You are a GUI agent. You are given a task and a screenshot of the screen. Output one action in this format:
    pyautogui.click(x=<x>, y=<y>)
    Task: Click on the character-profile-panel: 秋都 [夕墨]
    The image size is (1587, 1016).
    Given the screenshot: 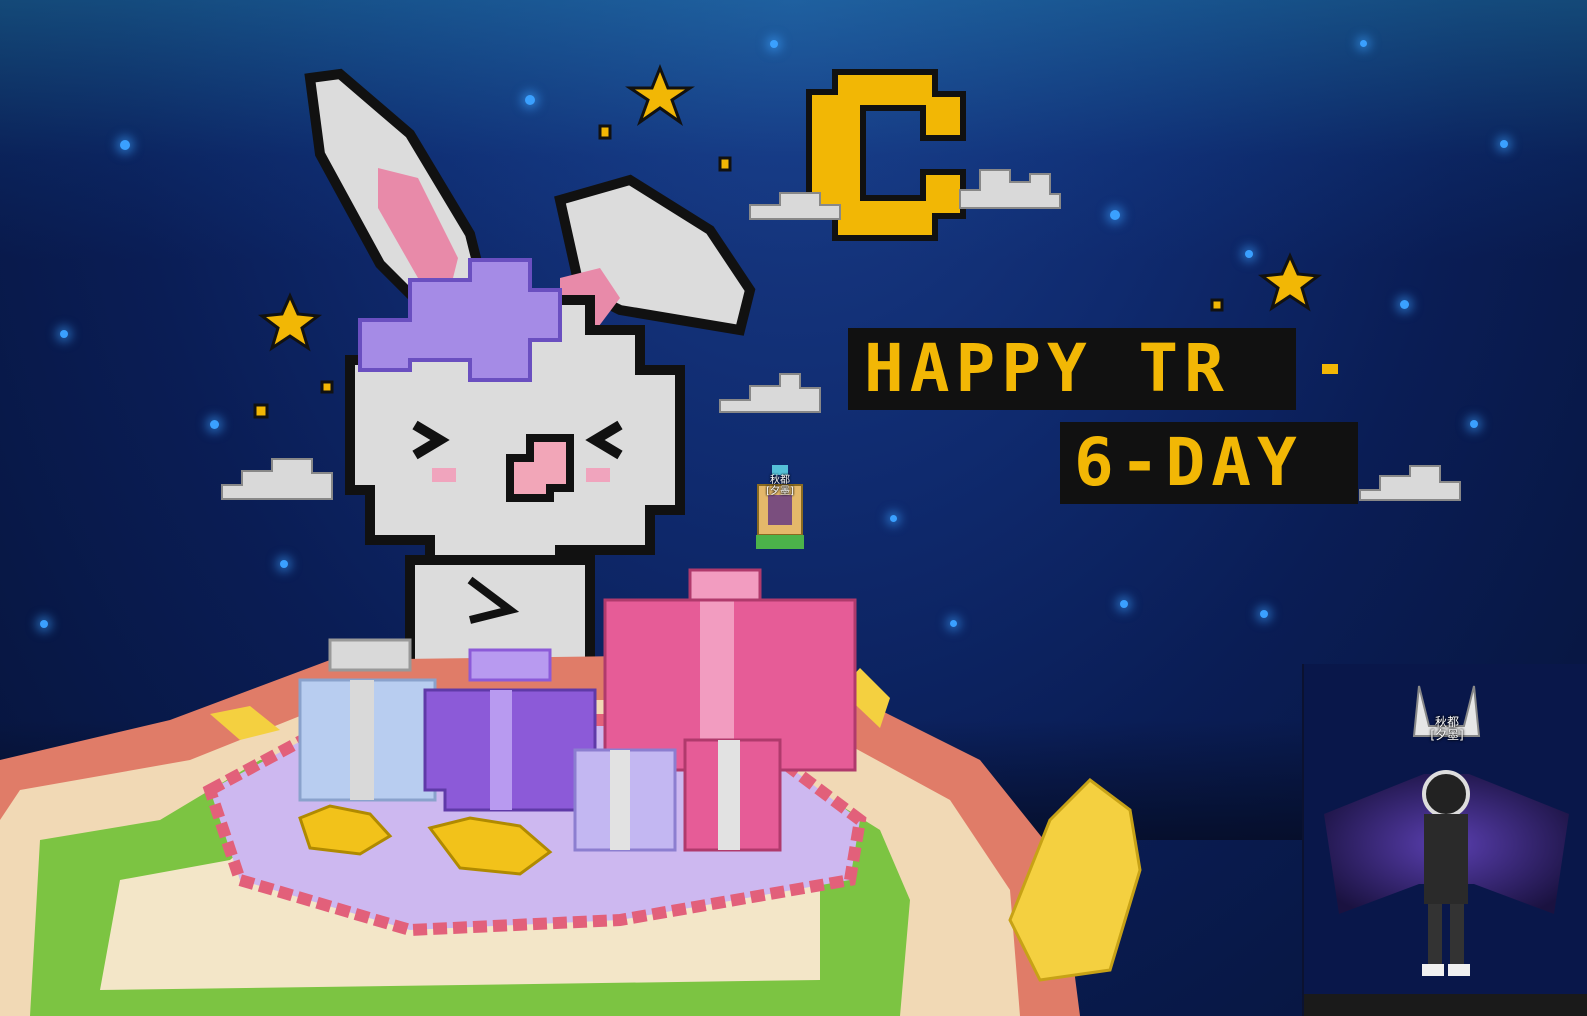 What is the action you would take?
    pyautogui.click(x=1444, y=840)
    